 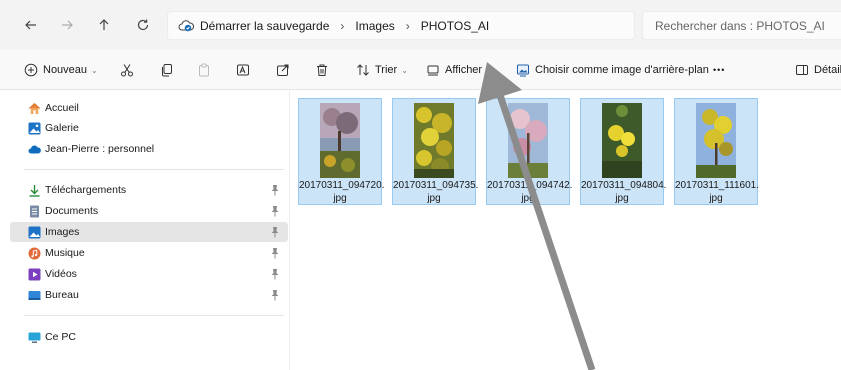 What do you see at coordinates (818, 70) in the screenshot?
I see `details-pane-button: Détails` at bounding box center [818, 70].